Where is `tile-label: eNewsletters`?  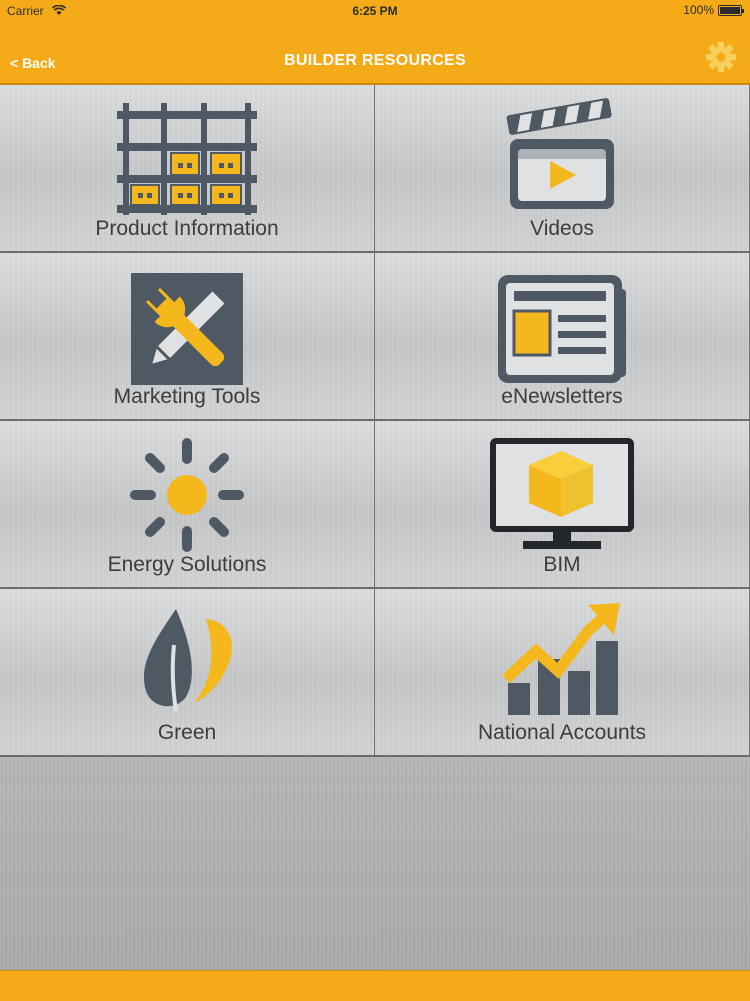 tile-label: eNewsletters is located at coordinates (562, 396).